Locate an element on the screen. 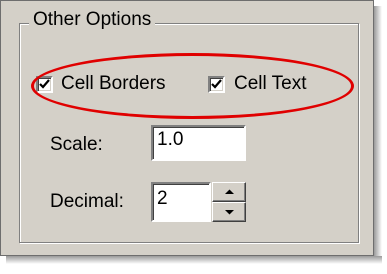 The height and width of the screenshot is (274, 387). arrow-up-icon is located at coordinates (229, 191).